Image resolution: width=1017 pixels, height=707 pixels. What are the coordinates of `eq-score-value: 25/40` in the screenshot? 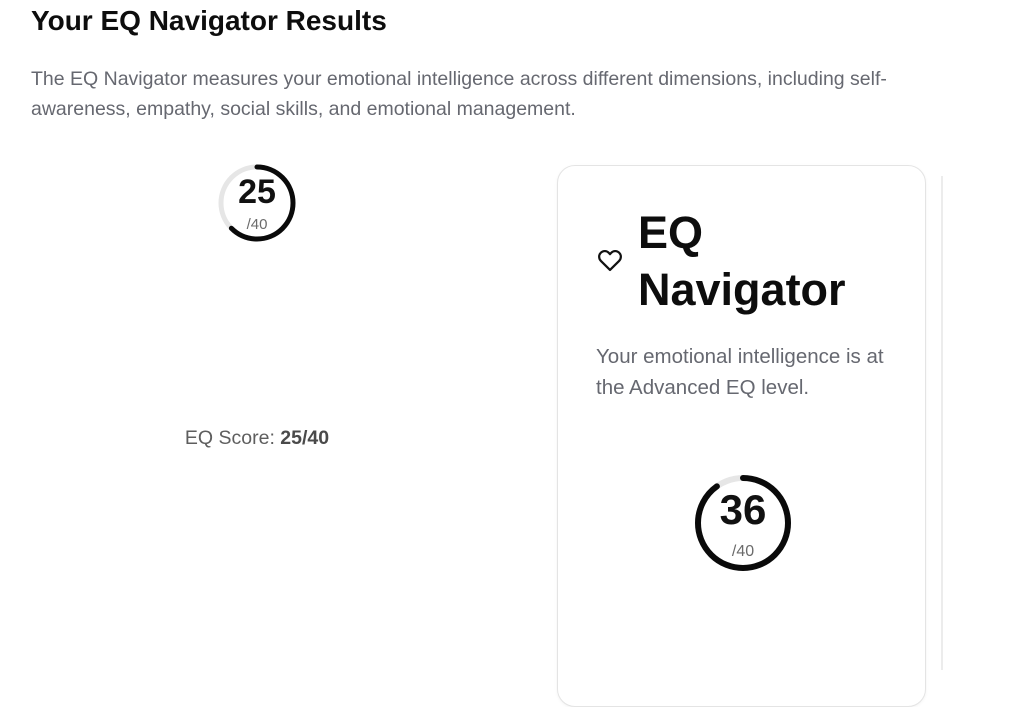 It's located at (305, 438).